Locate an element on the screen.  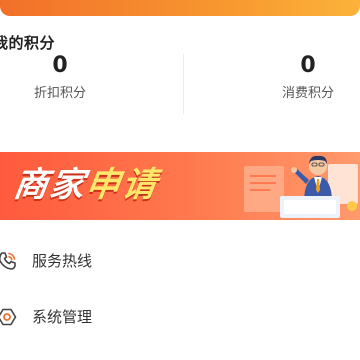
businessman-illustration is located at coordinates (301, 186).